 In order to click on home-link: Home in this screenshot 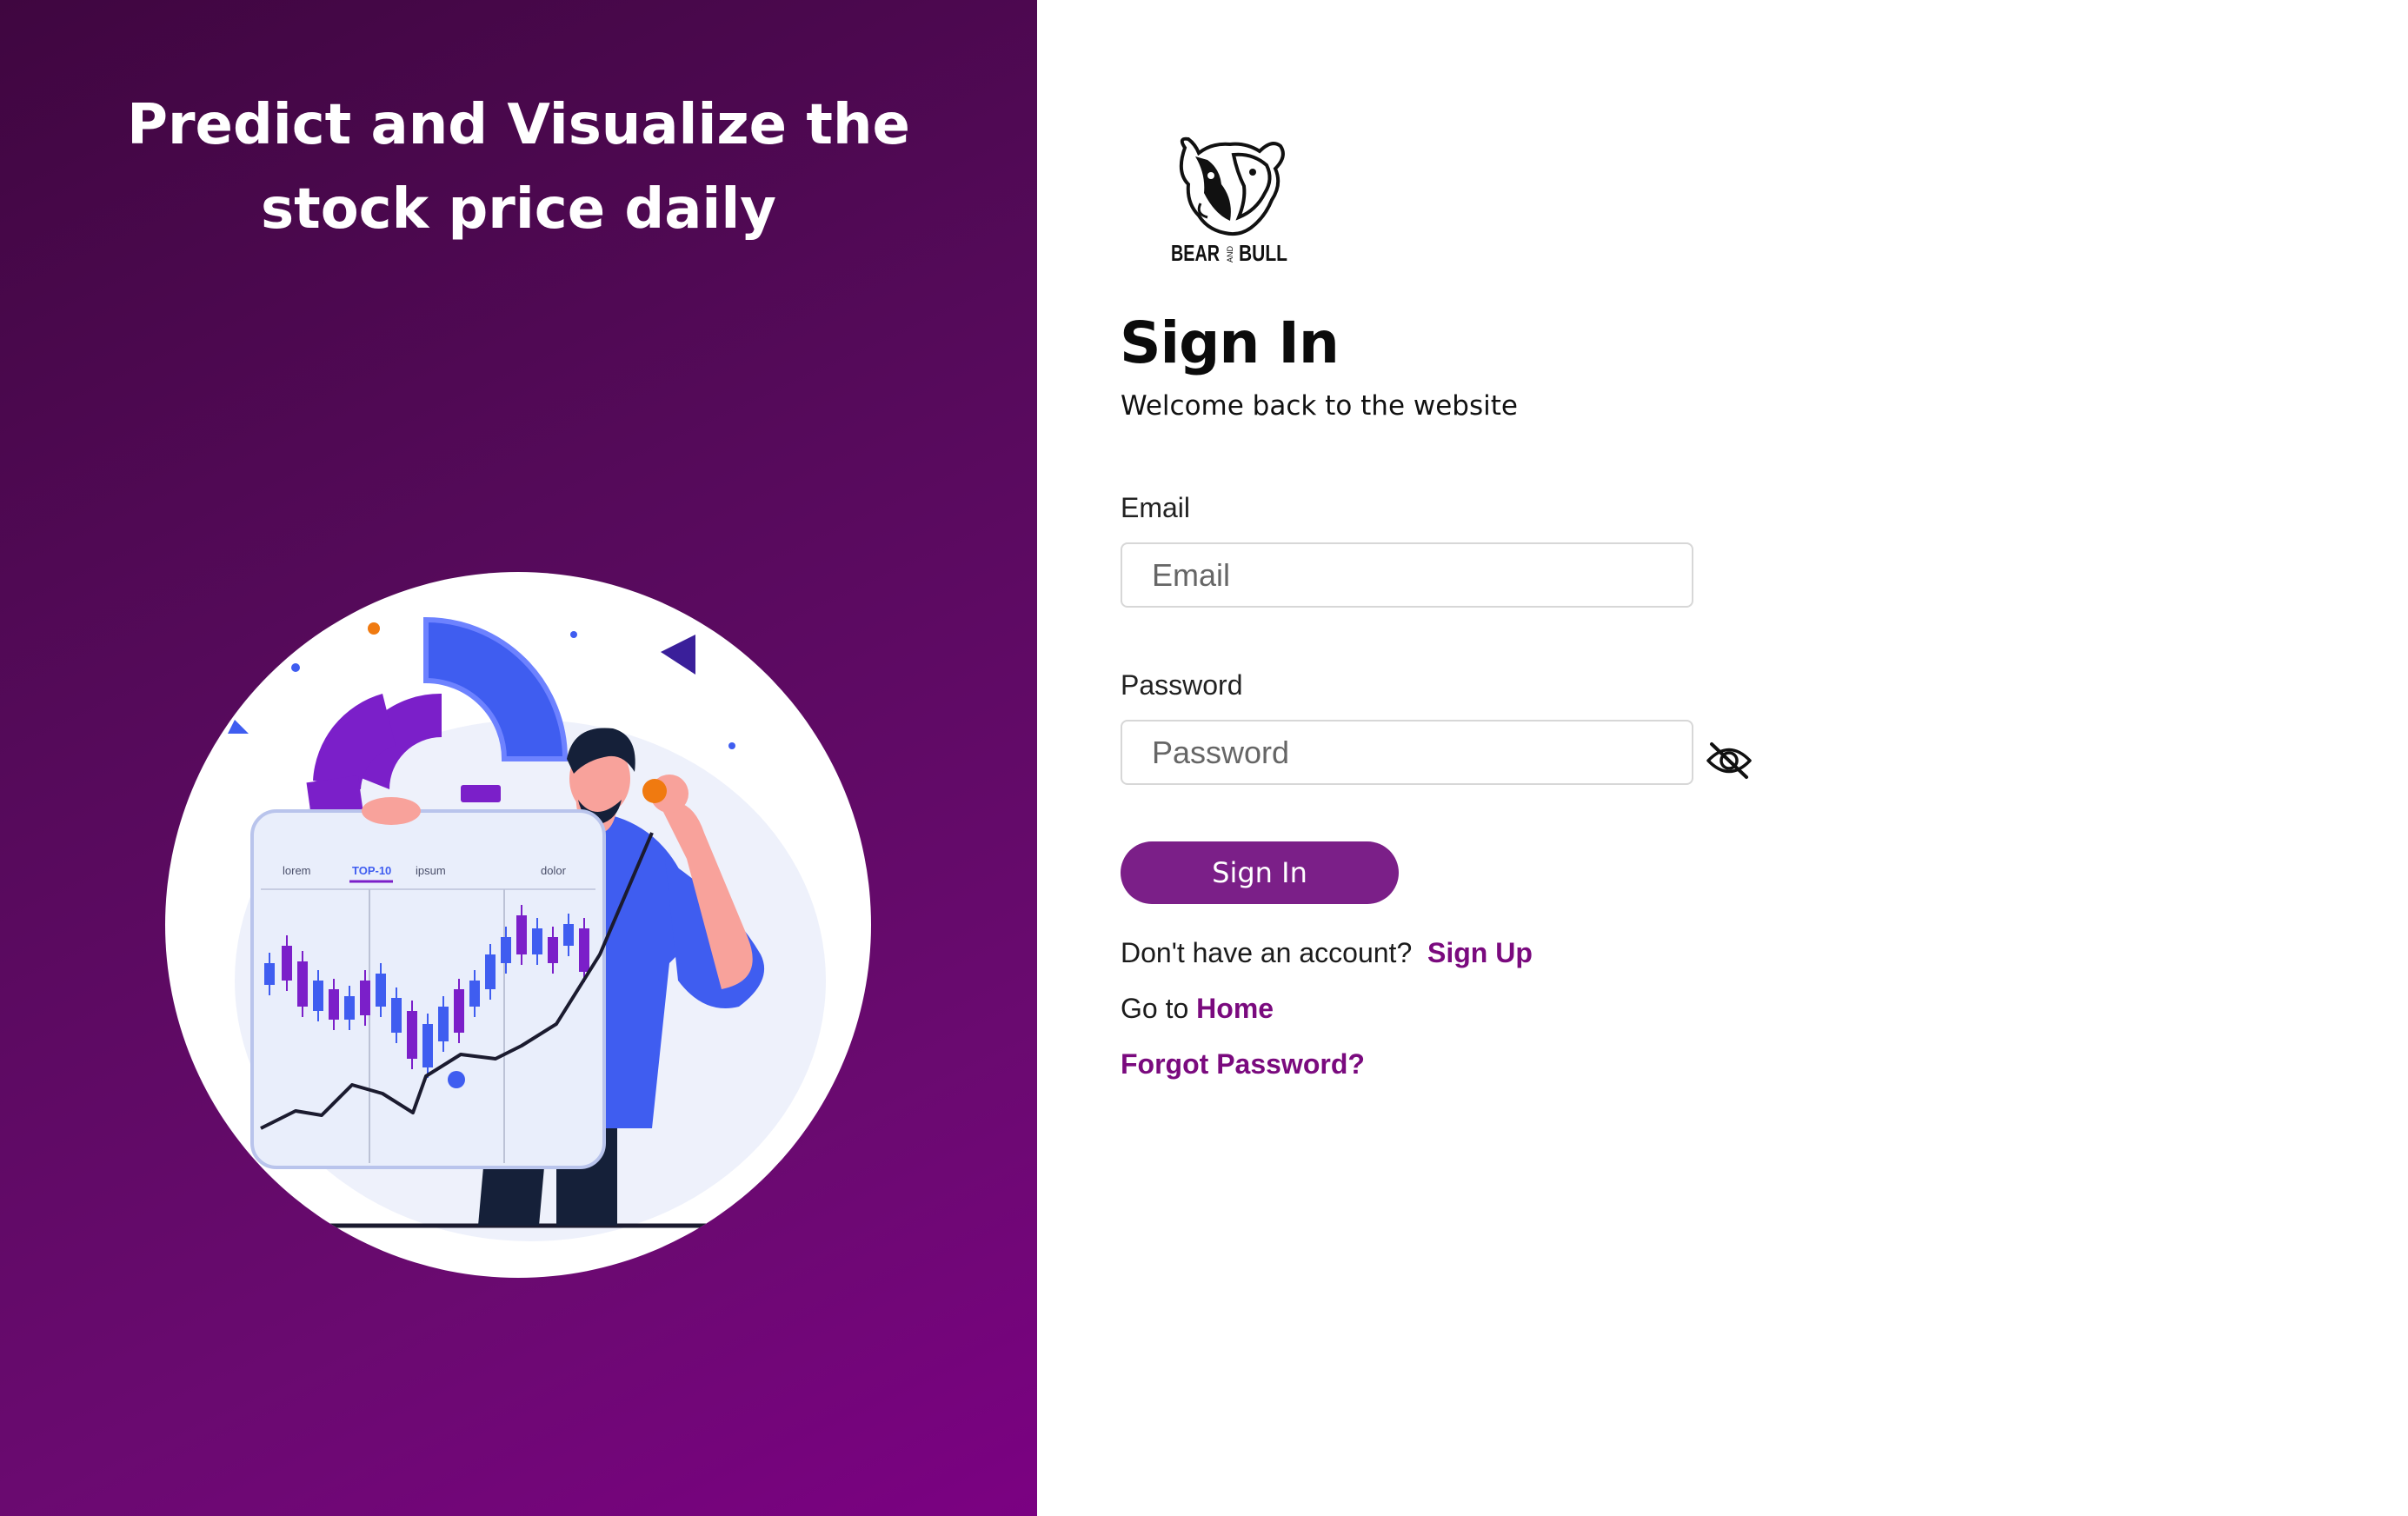, I will do `click(1235, 1008)`.